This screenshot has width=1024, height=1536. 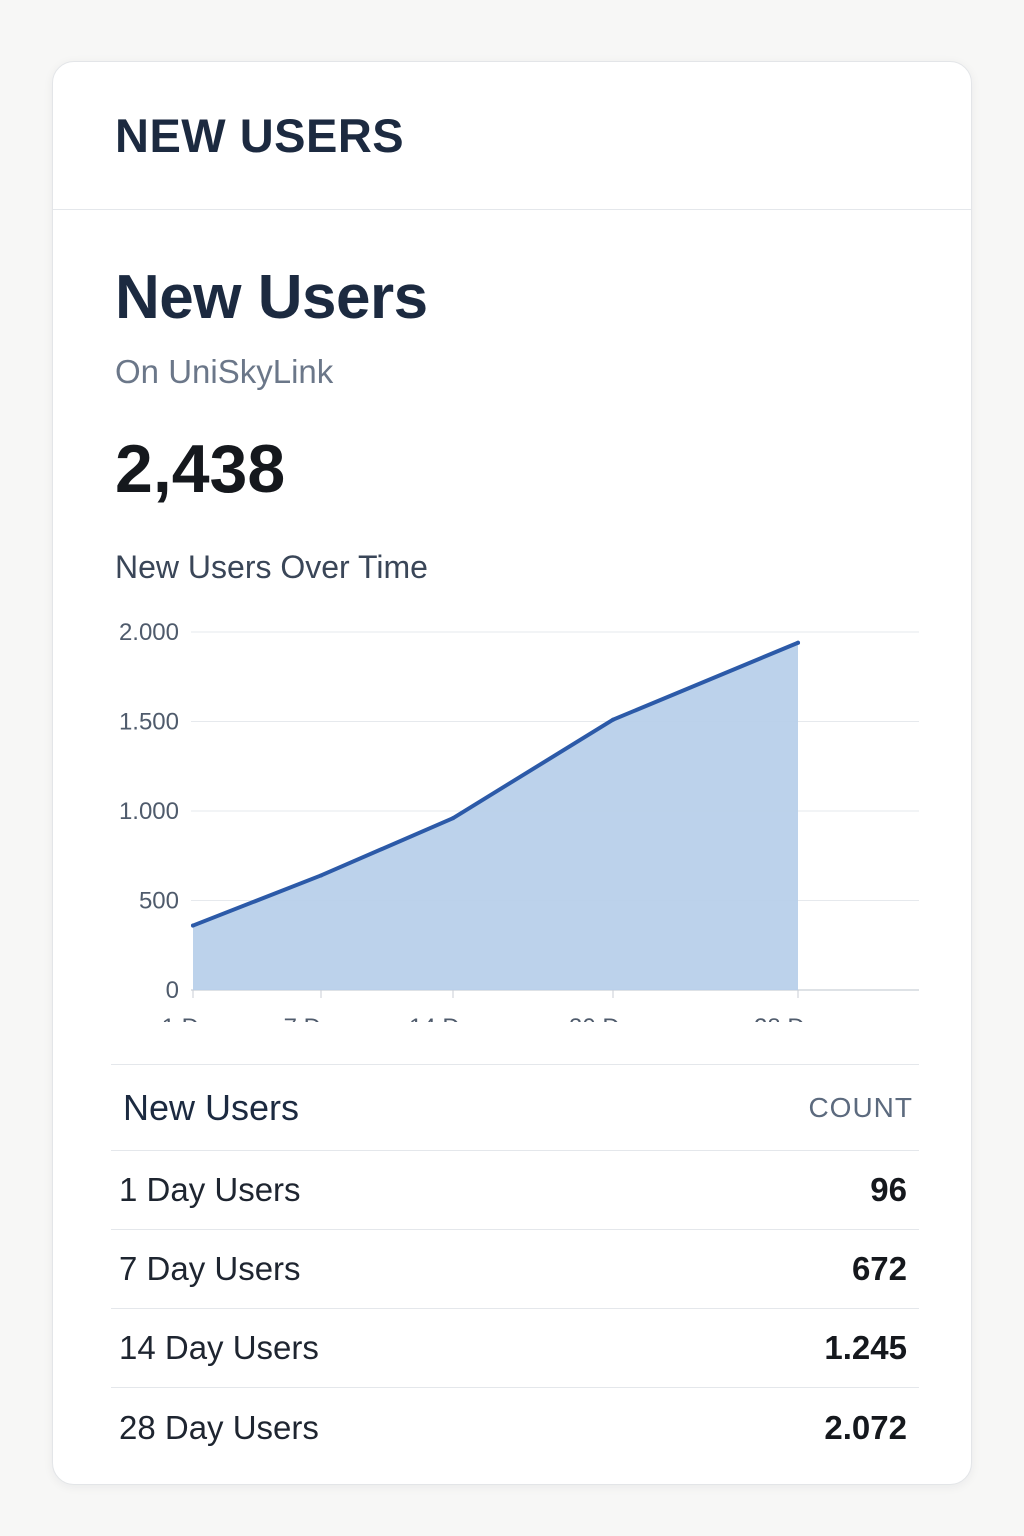 What do you see at coordinates (860, 1107) in the screenshot?
I see `table-header-count: COUNT` at bounding box center [860, 1107].